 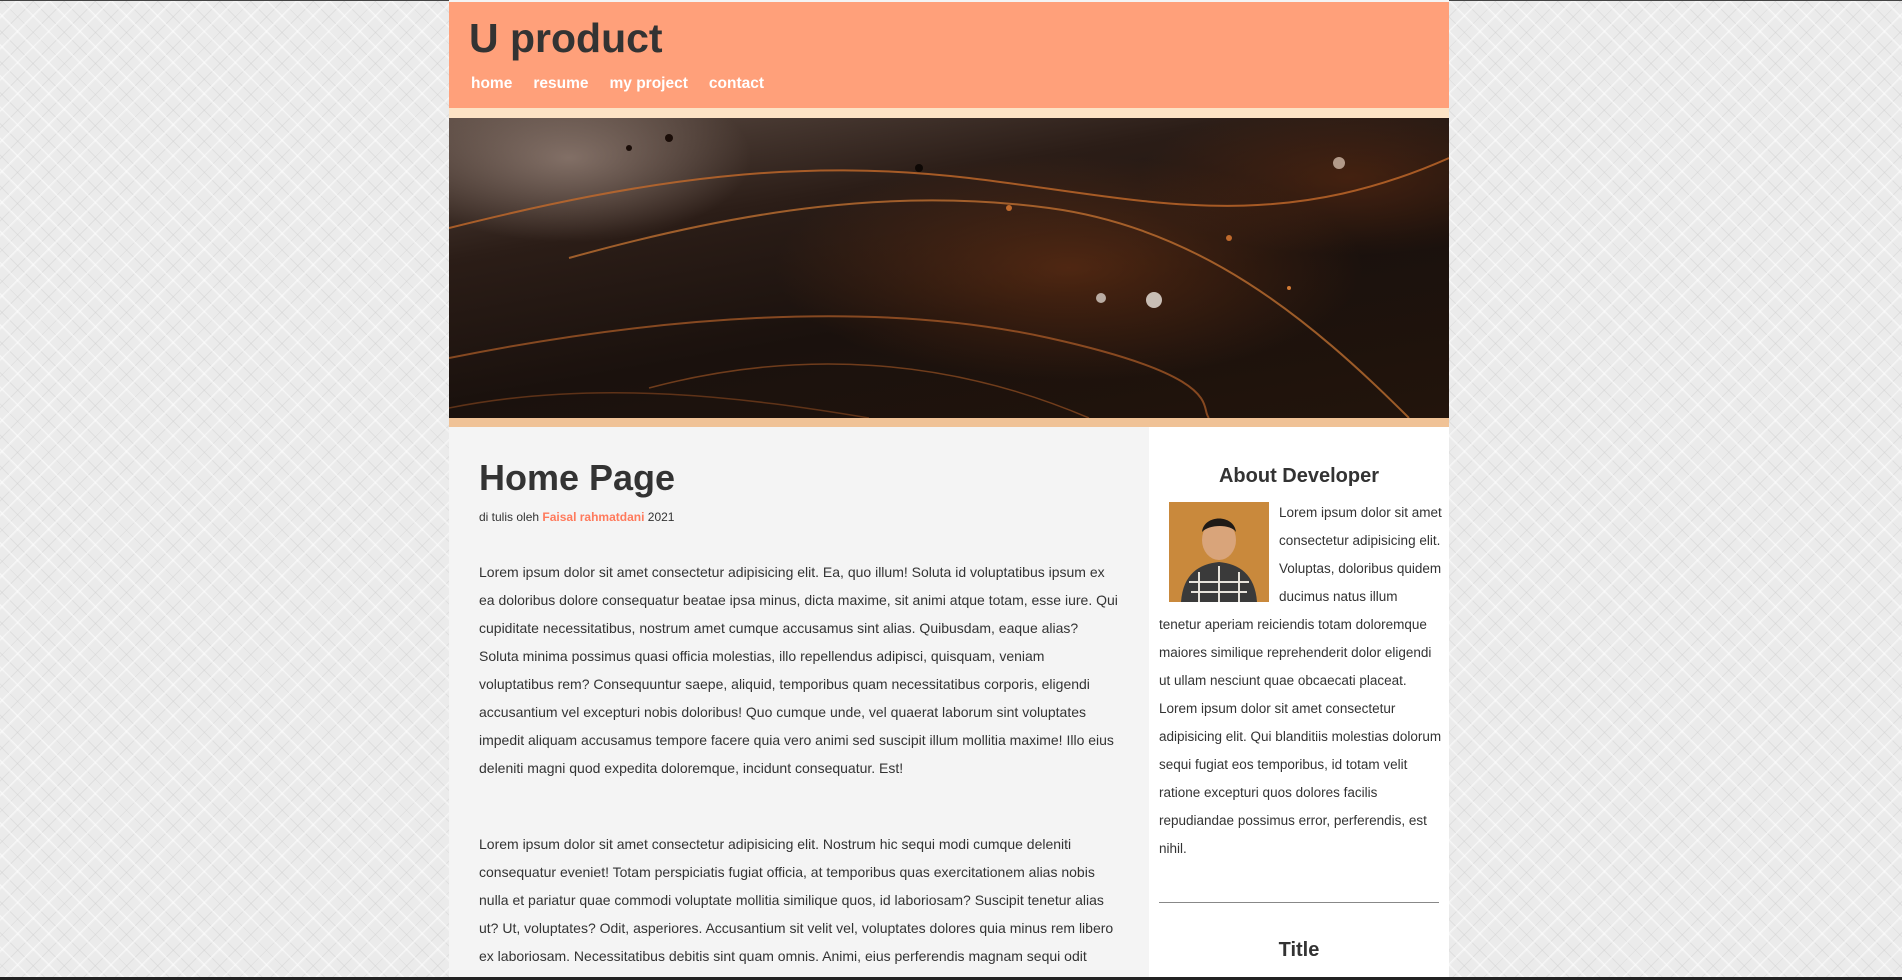 I want to click on author-link: Faisal rahmatdani, so click(x=593, y=517).